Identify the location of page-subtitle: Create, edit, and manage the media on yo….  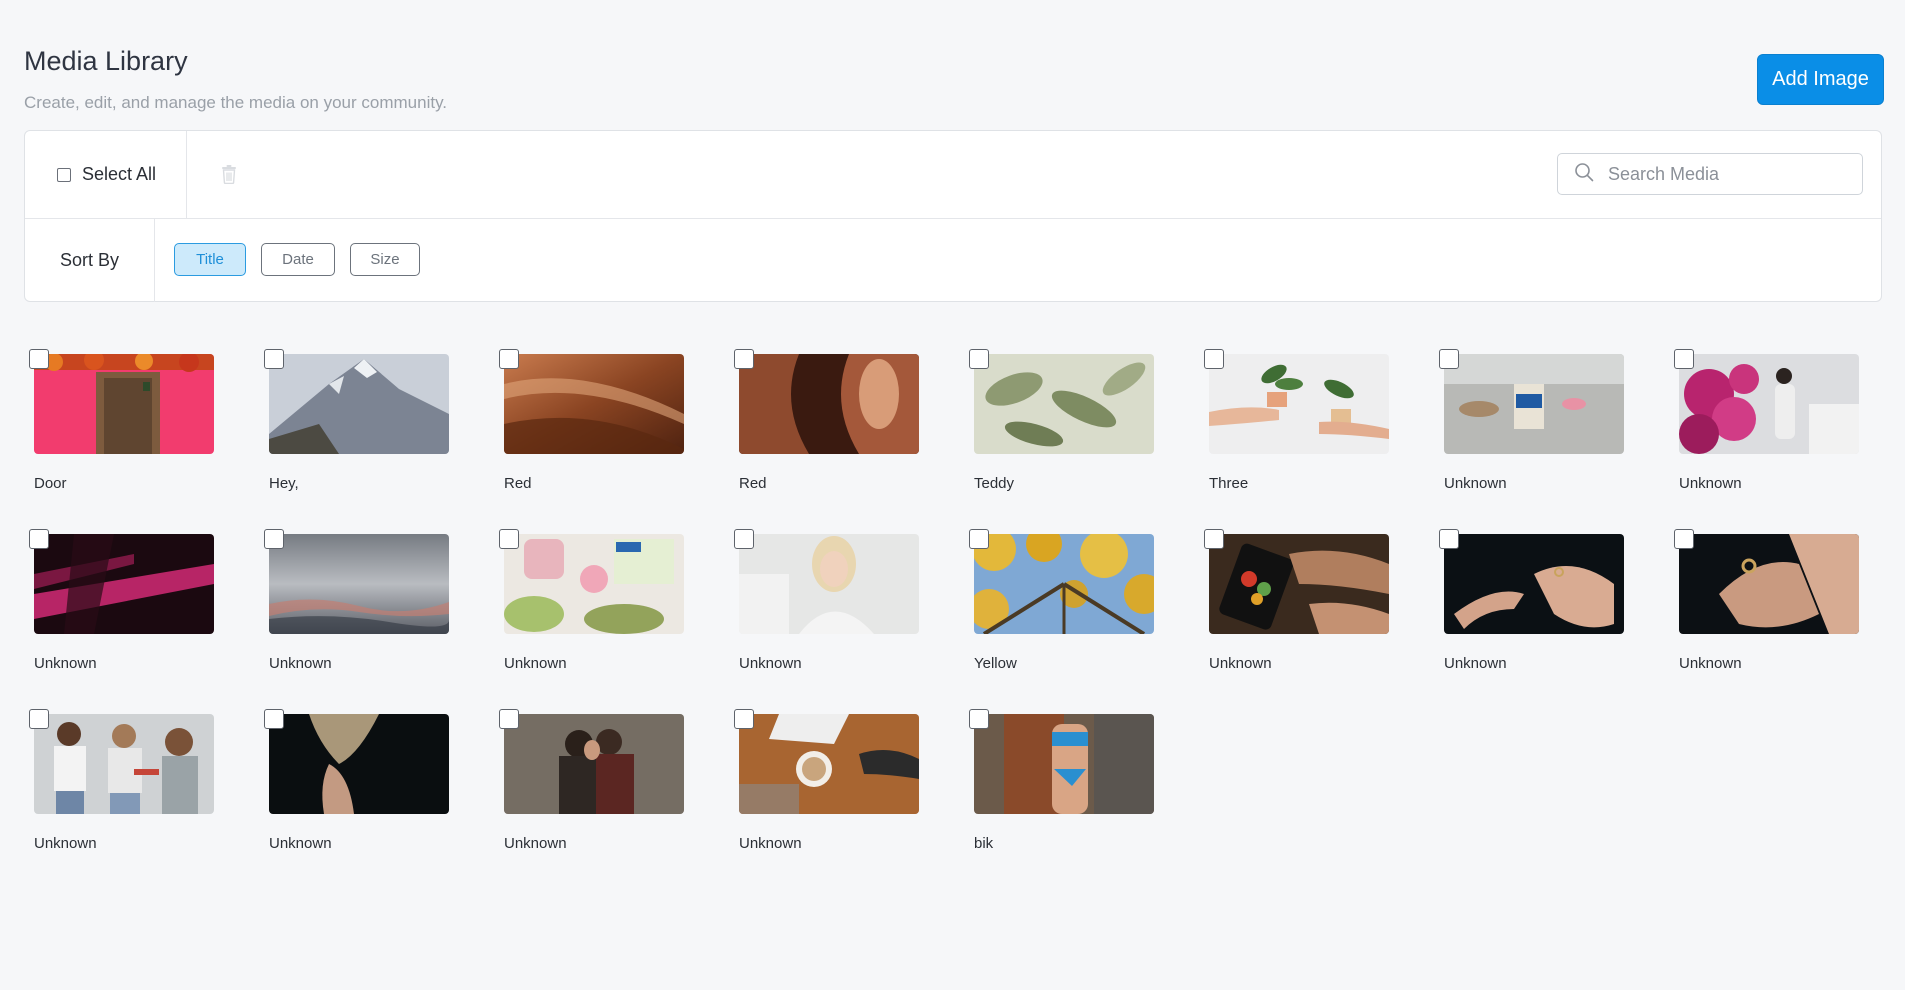
(236, 102).